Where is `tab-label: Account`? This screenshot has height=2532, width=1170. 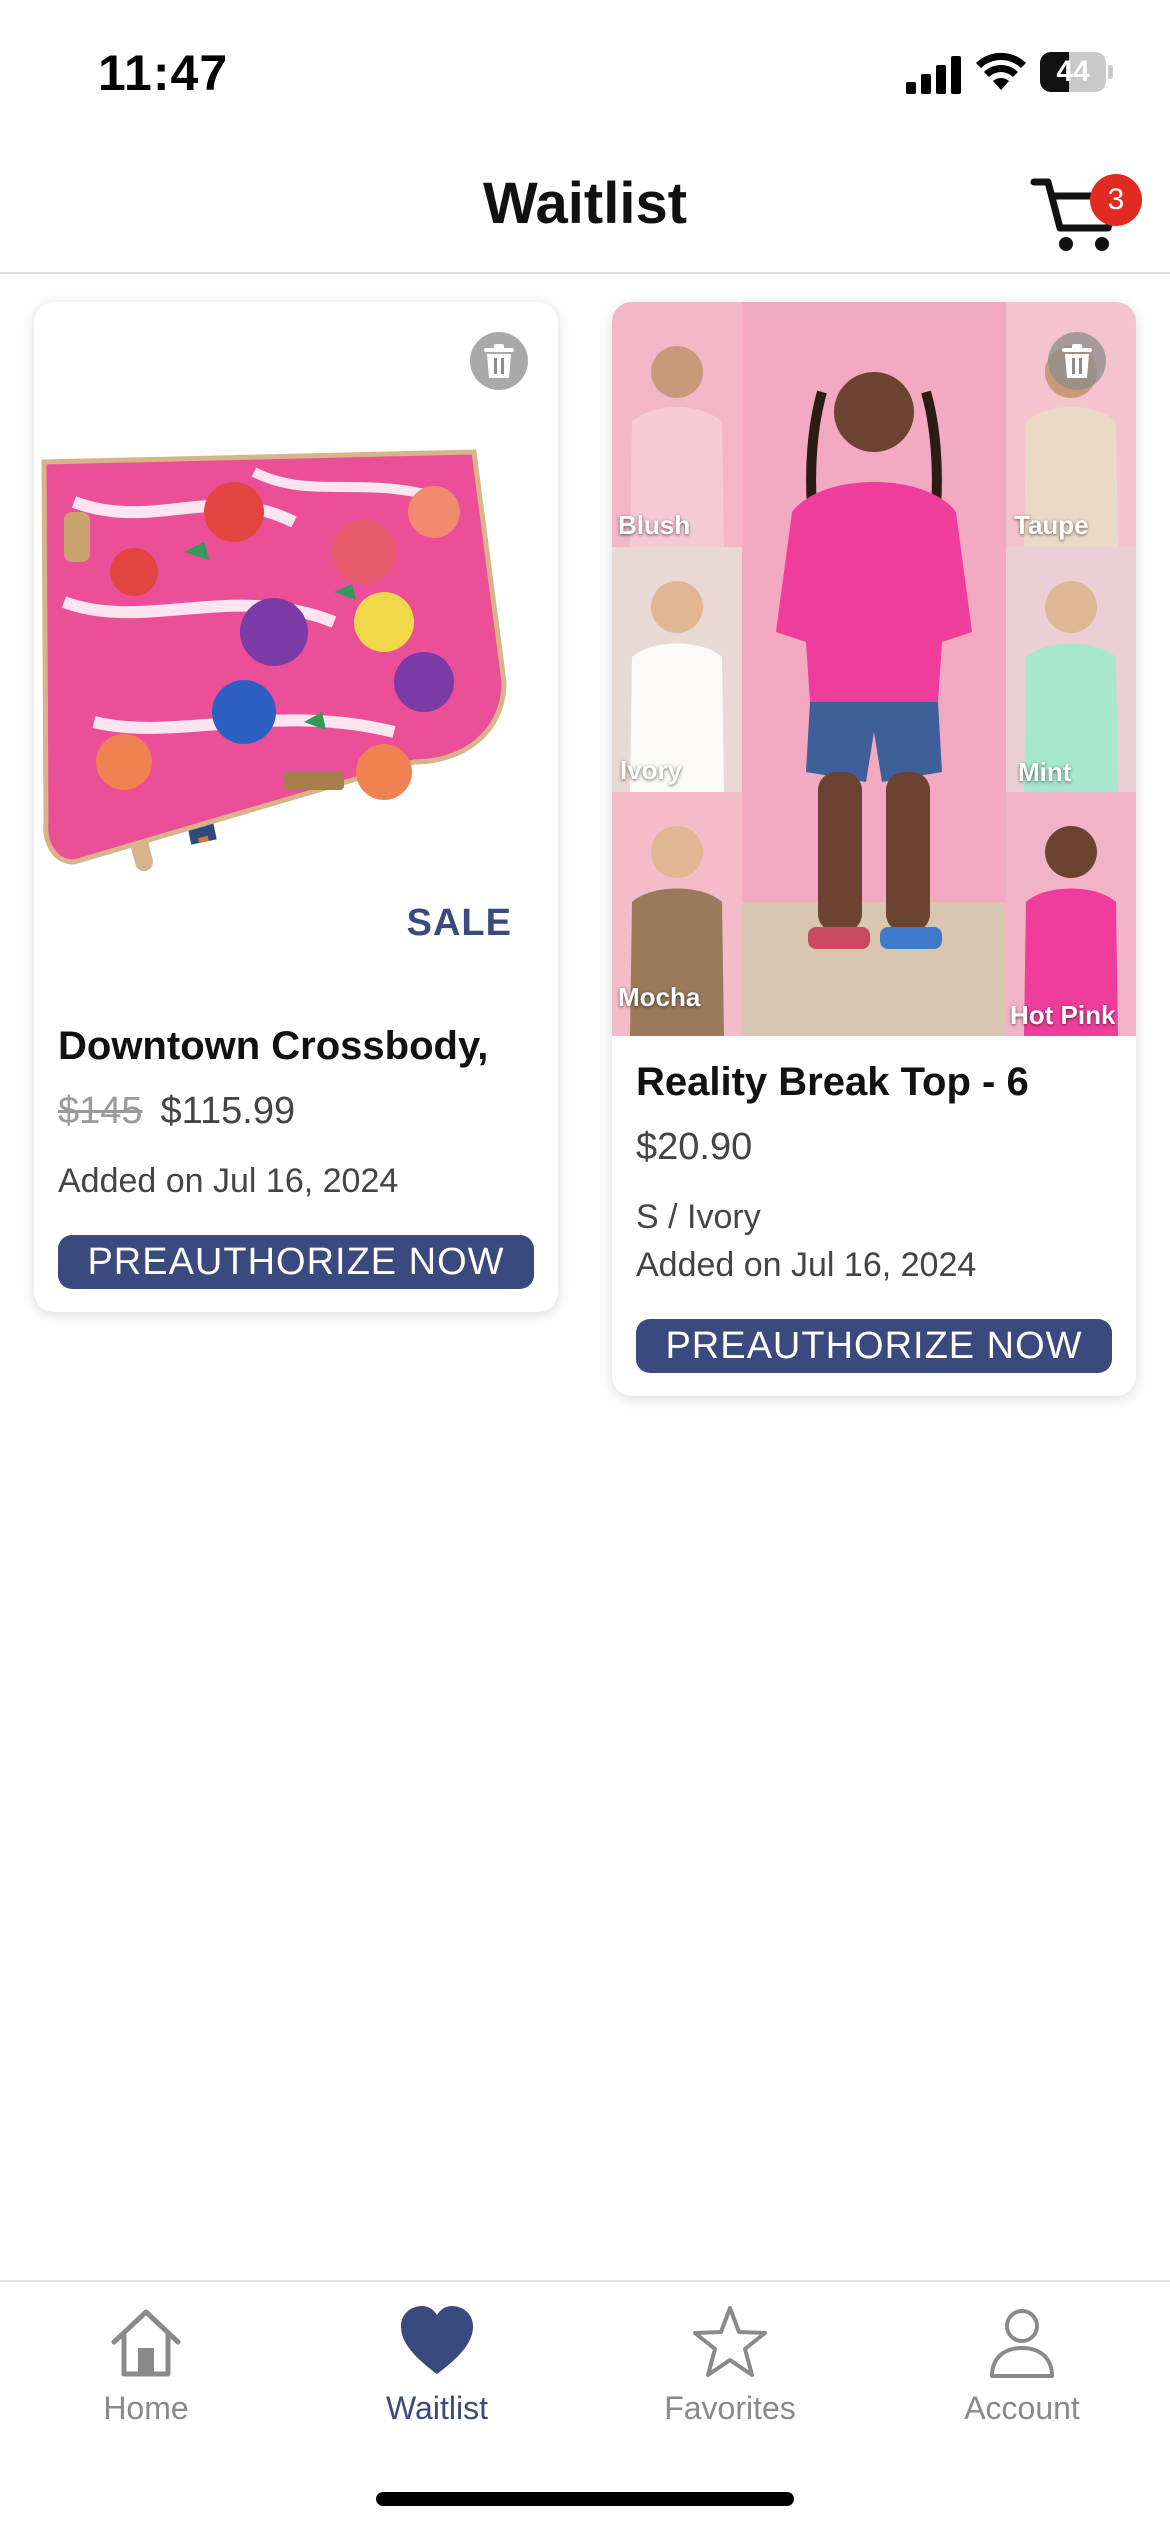 tab-label: Account is located at coordinates (1022, 2408).